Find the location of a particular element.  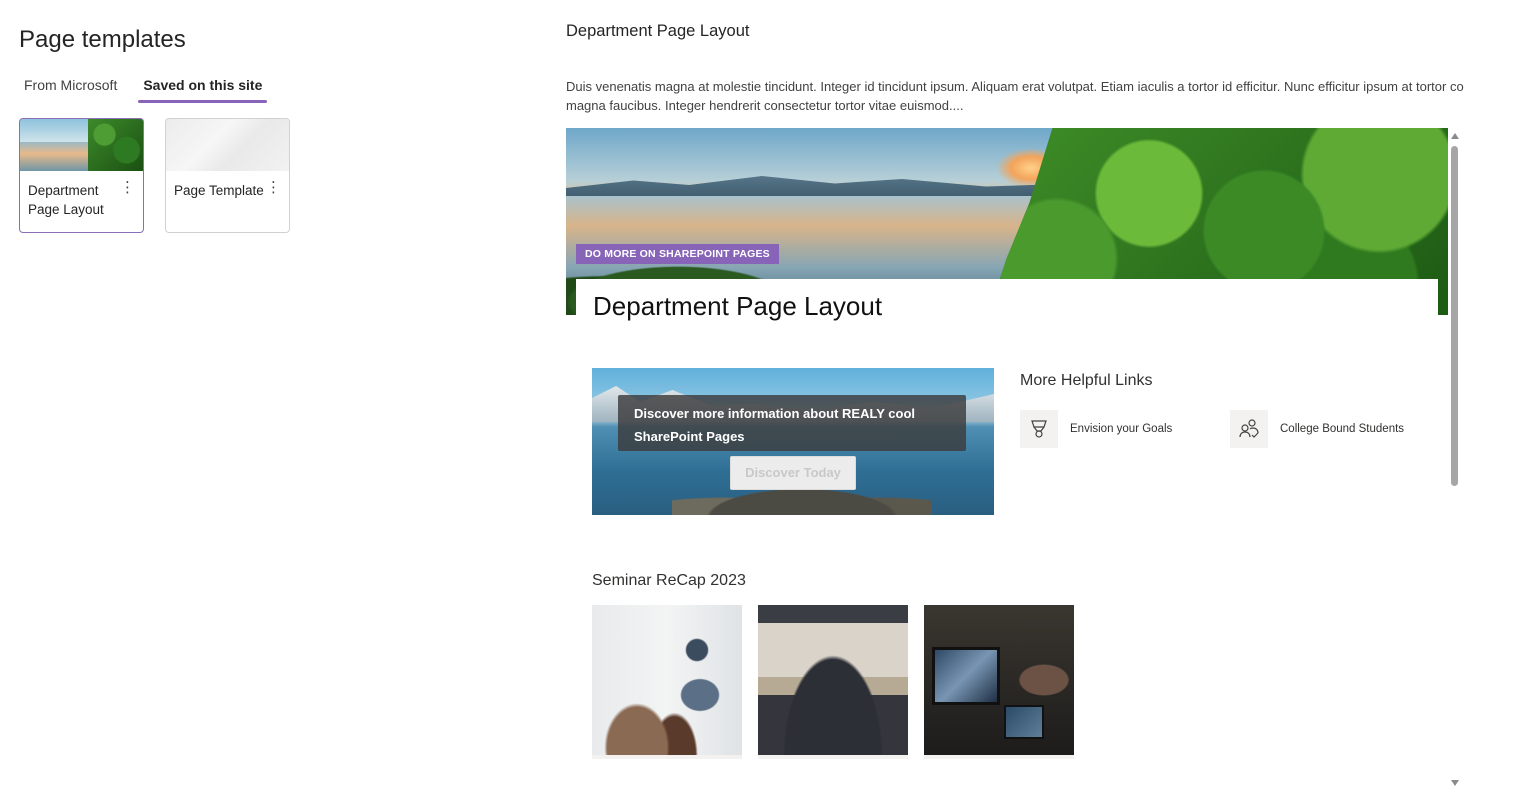

tab-from-microsoft: From Microsoft is located at coordinates (70, 88).